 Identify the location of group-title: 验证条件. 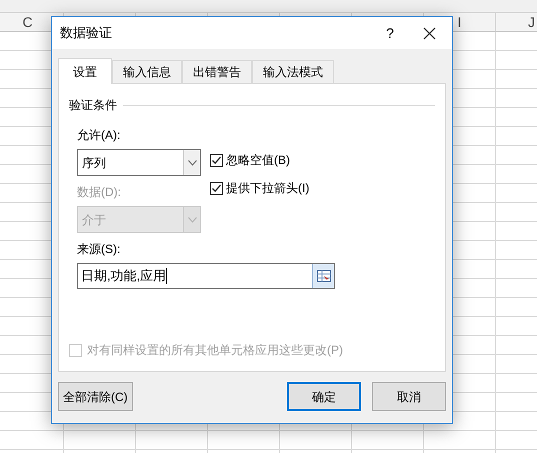
(93, 105).